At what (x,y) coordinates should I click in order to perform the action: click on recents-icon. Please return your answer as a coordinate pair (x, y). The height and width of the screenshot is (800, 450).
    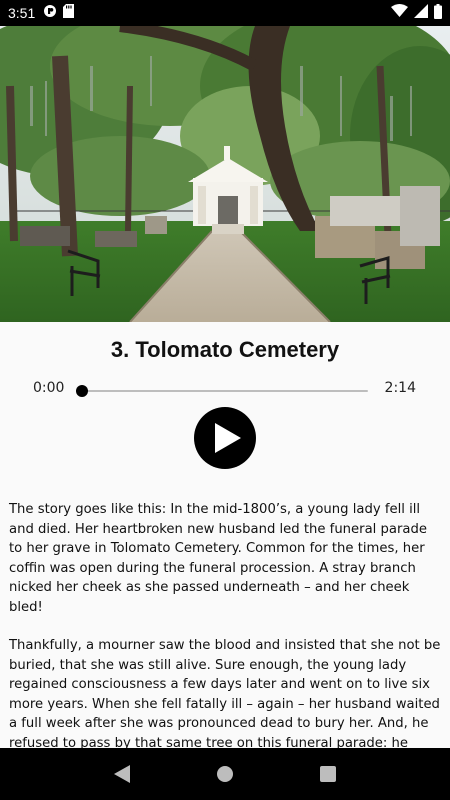
    Looking at the image, I should click on (328, 774).